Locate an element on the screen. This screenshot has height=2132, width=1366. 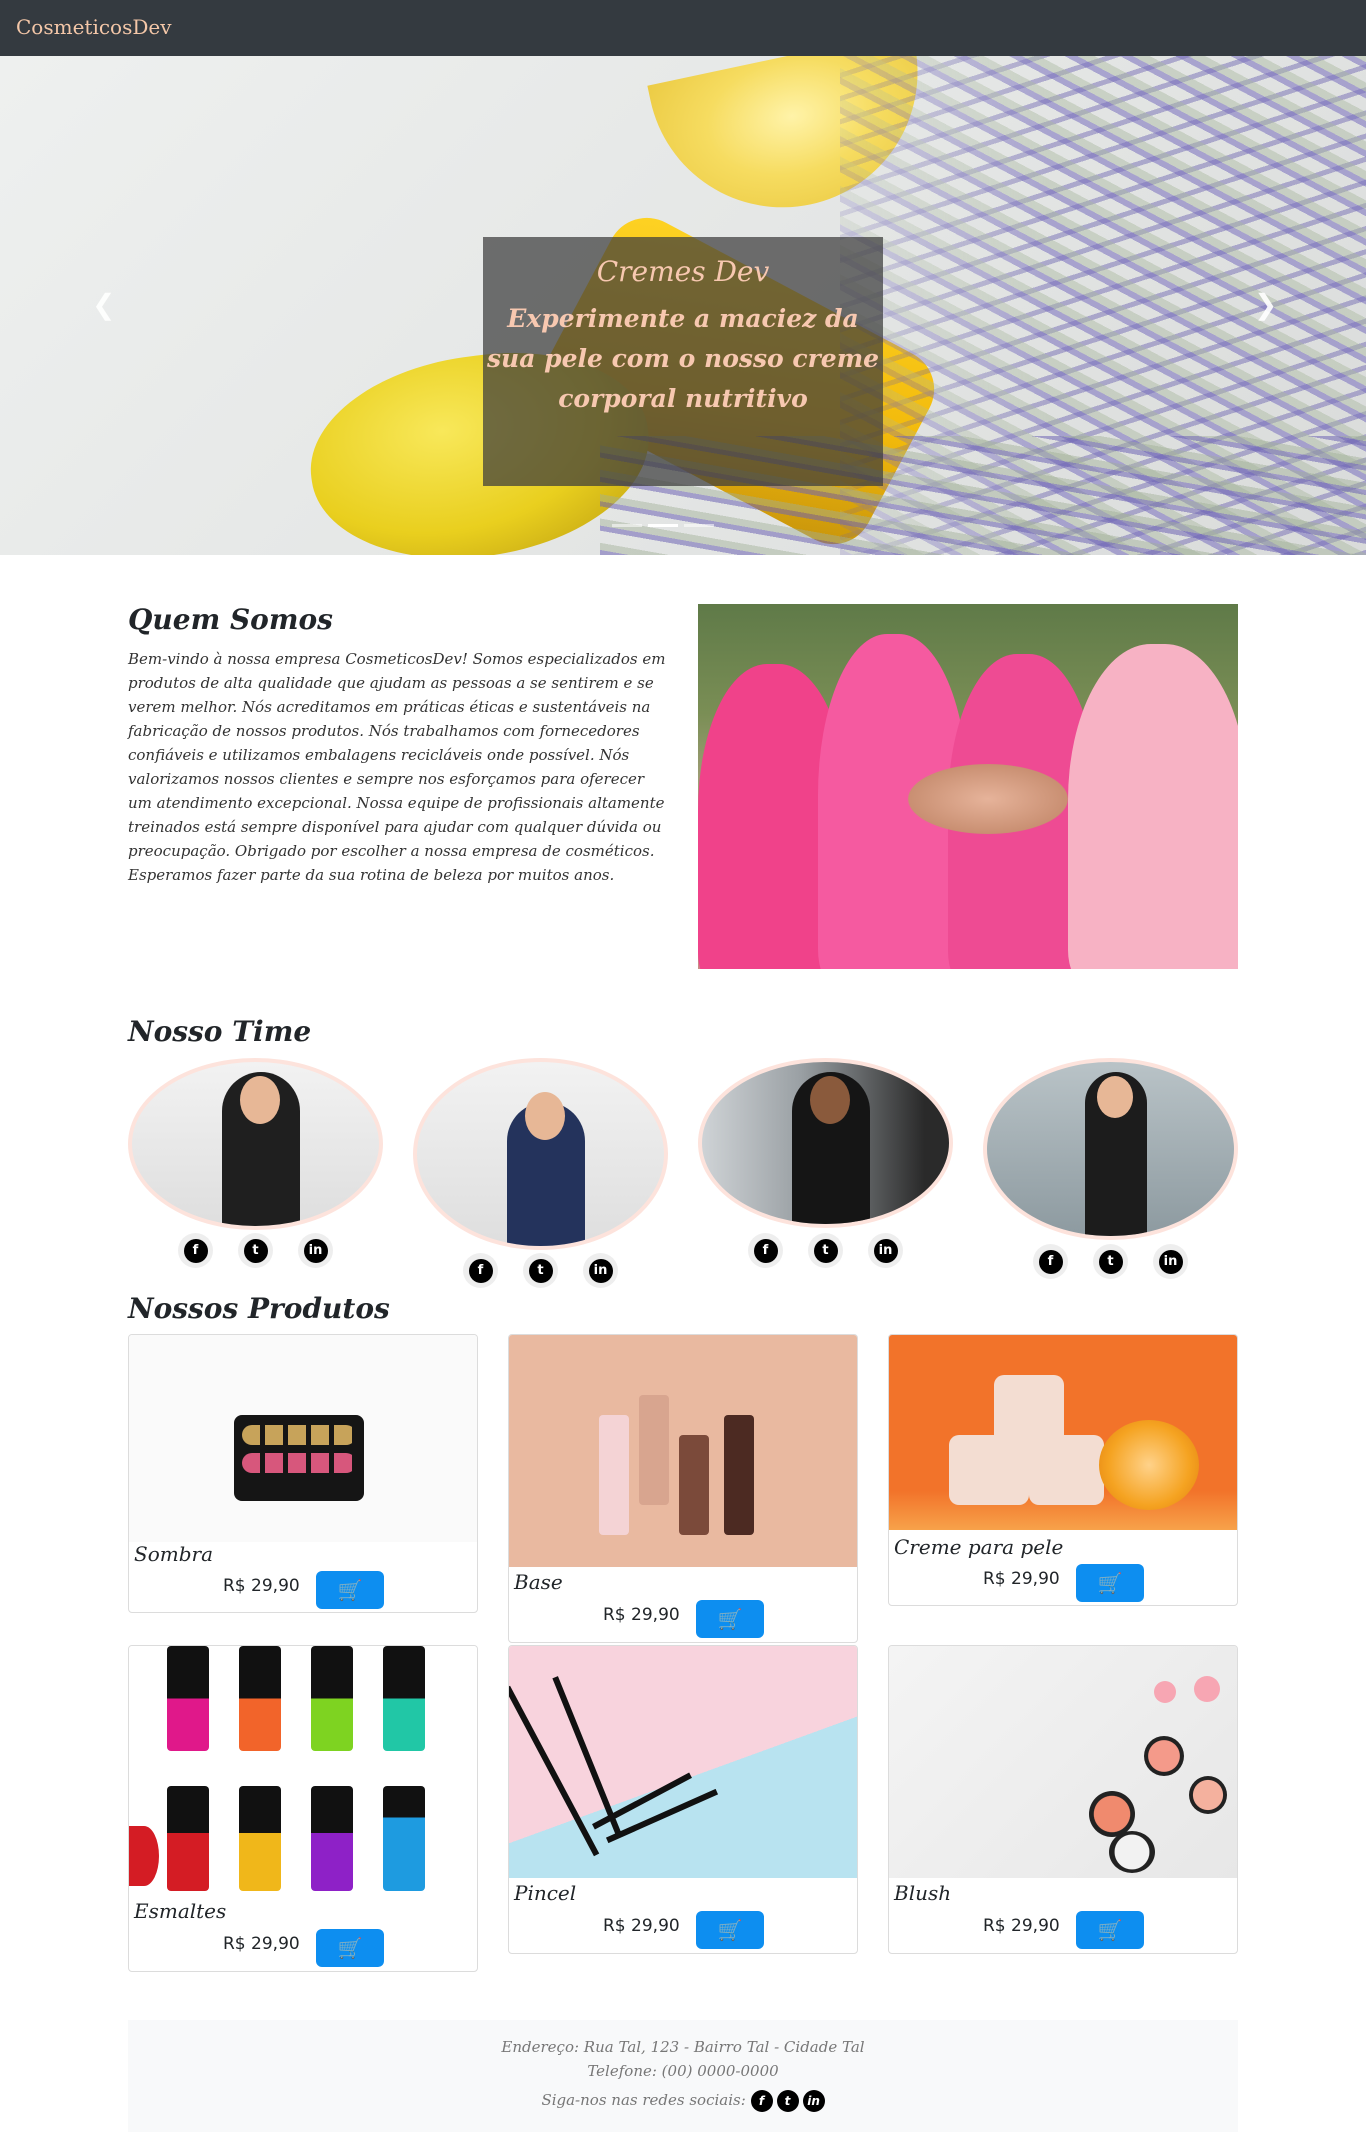
product-card: Esmaltes R$ 29,90 🛒 is located at coordinates (303, 1808).